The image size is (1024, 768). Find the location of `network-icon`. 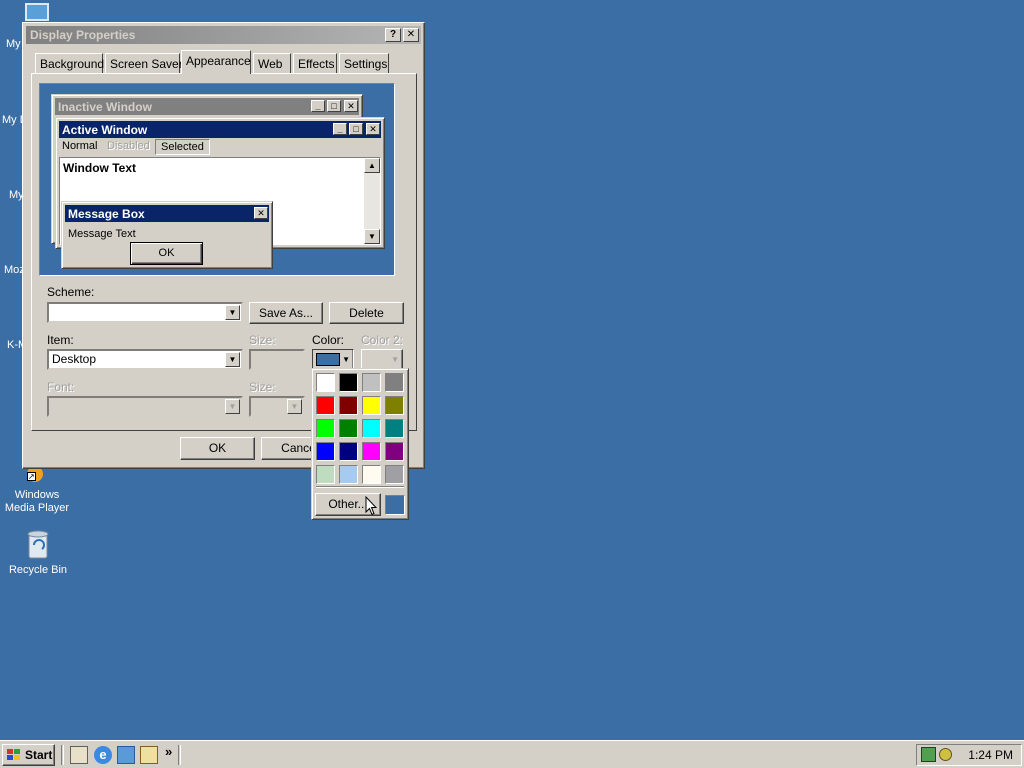

network-icon is located at coordinates (928, 754).